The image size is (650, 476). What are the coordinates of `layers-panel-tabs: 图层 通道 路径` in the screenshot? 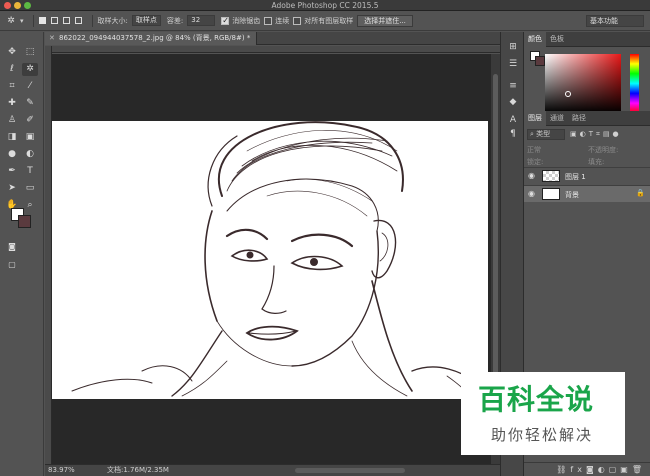 It's located at (587, 118).